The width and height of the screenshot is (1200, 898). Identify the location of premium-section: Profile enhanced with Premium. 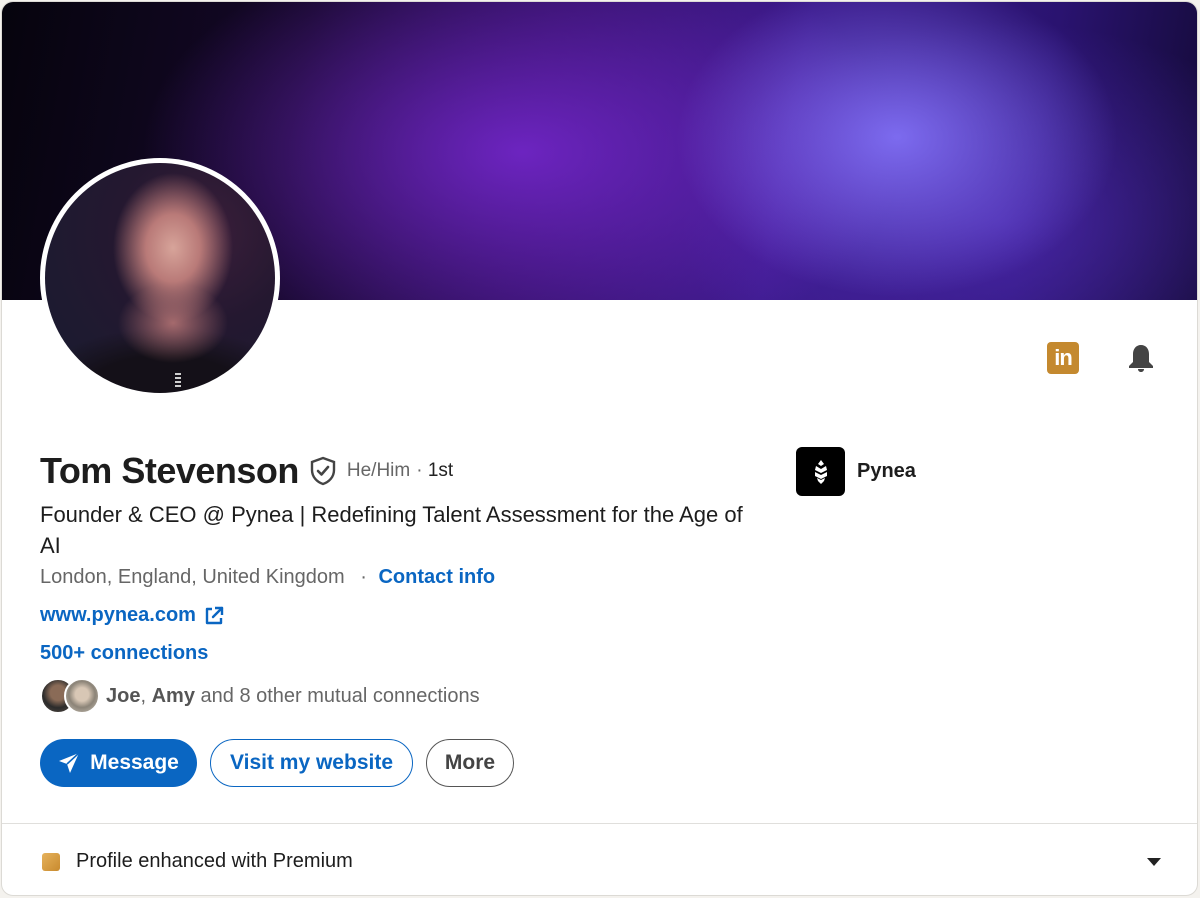
(602, 861).